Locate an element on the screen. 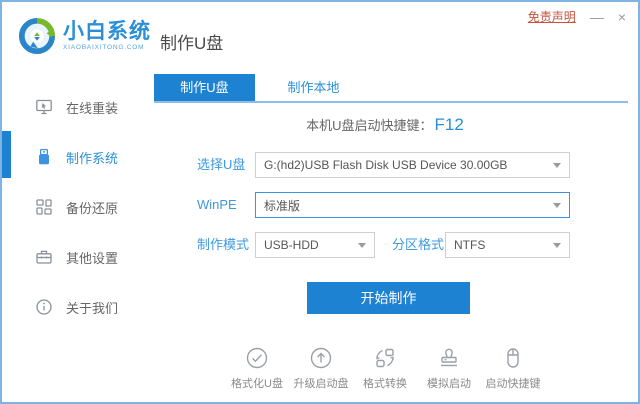 This screenshot has height=404, width=640. format-convert-icon is located at coordinates (385, 358).